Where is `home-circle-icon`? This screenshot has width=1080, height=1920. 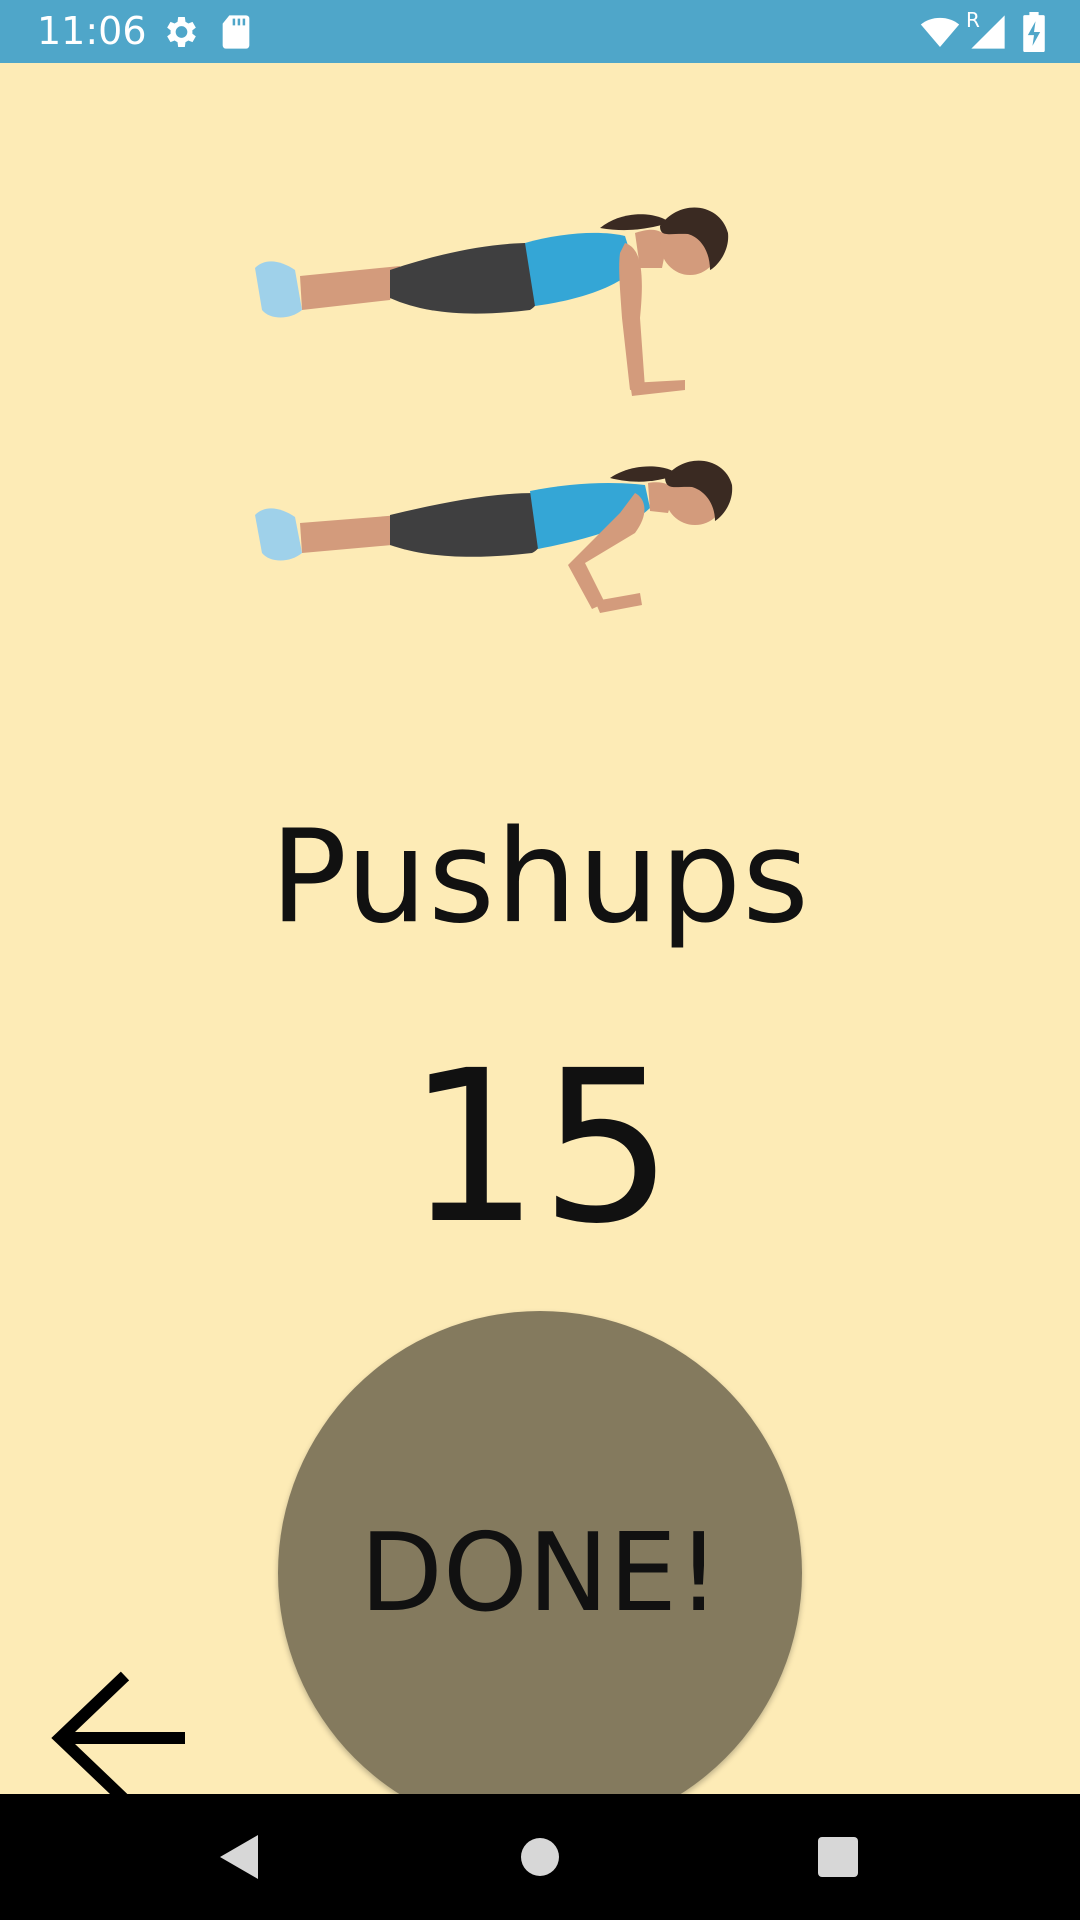 home-circle-icon is located at coordinates (540, 1857).